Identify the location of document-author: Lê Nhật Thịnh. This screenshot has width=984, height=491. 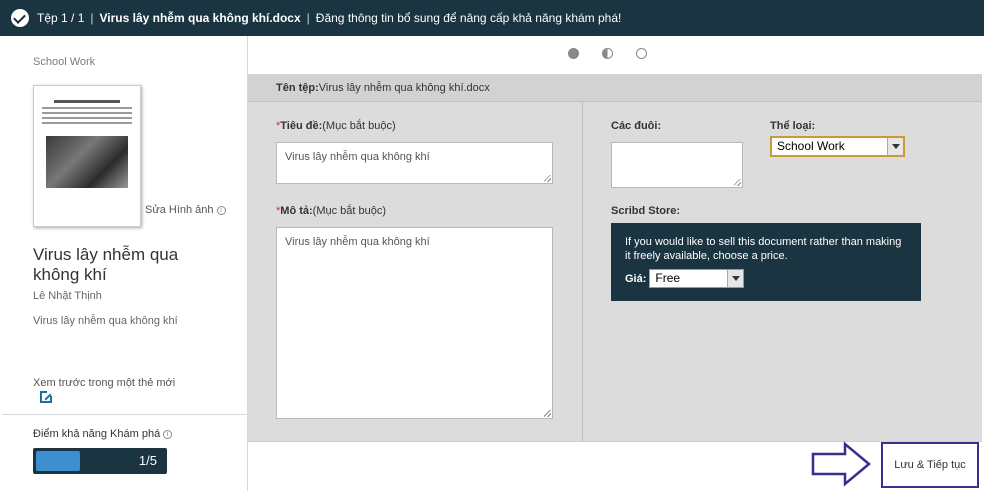
(67, 296).